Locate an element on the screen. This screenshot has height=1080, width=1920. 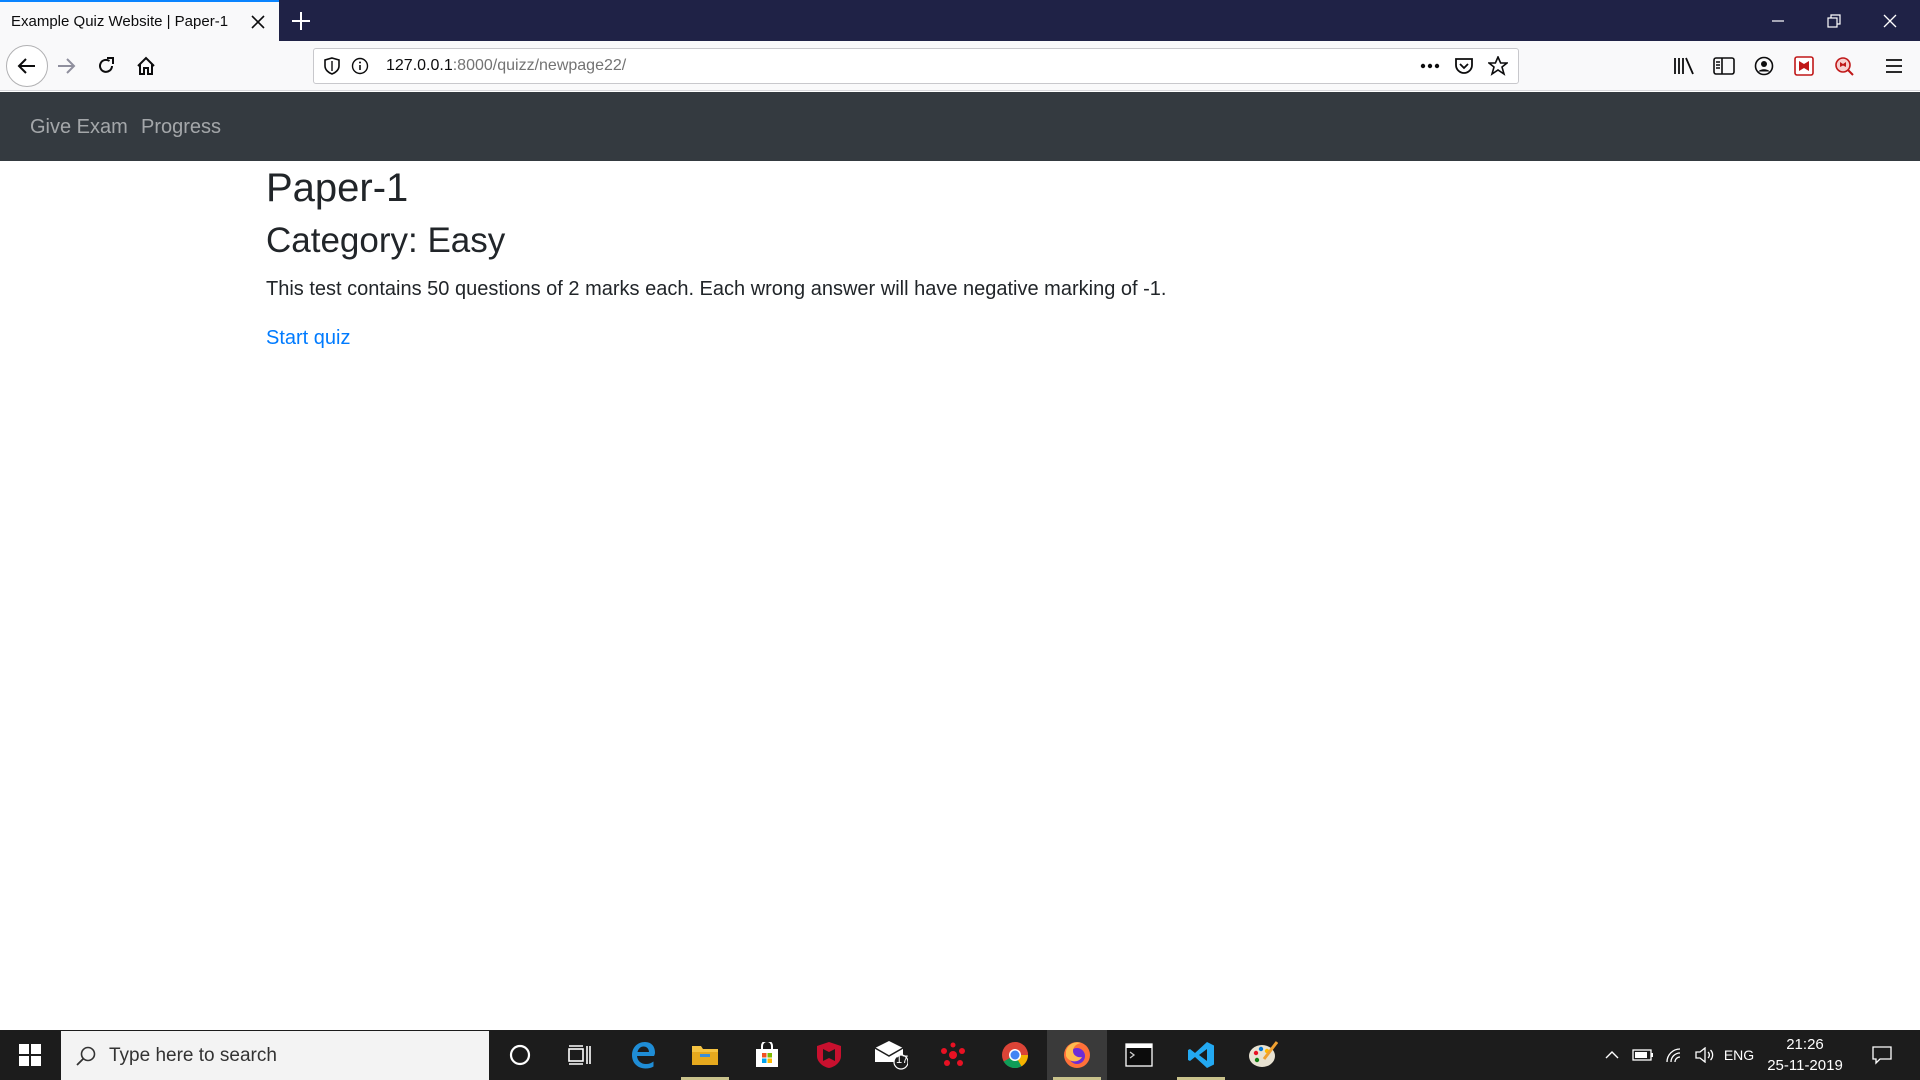
browser-tab-strip: Example Quiz Website | Paper-1 is located at coordinates (960, 20).